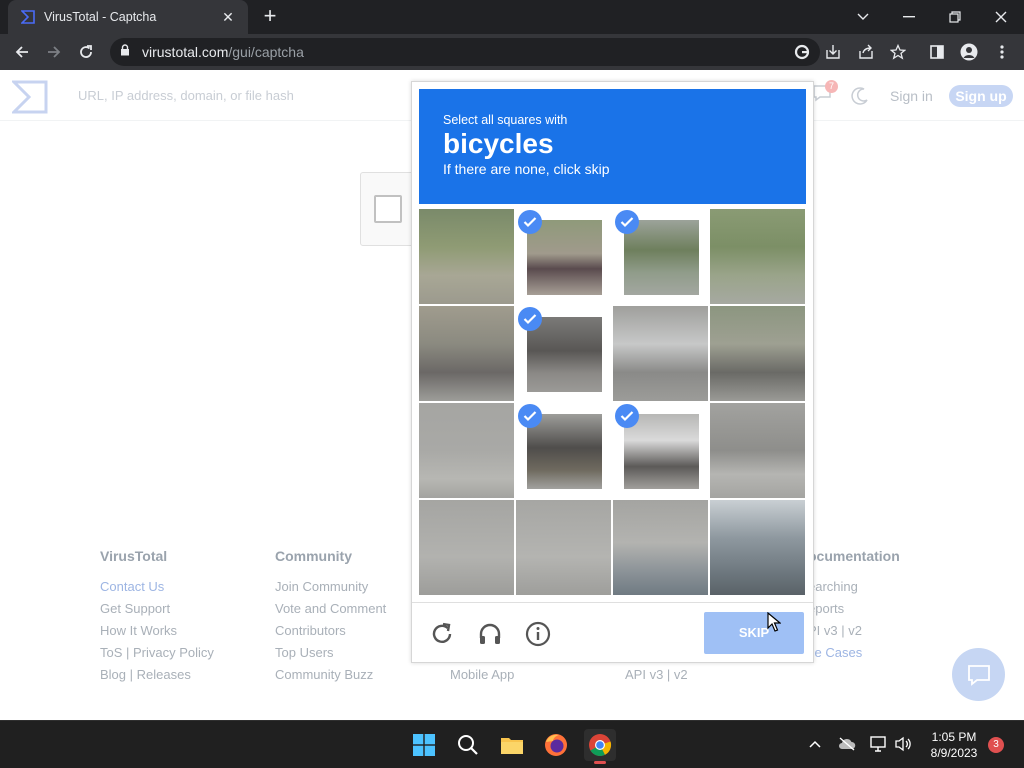 This screenshot has width=1024, height=768. What do you see at coordinates (600, 762) in the screenshot?
I see `active-app-indicator` at bounding box center [600, 762].